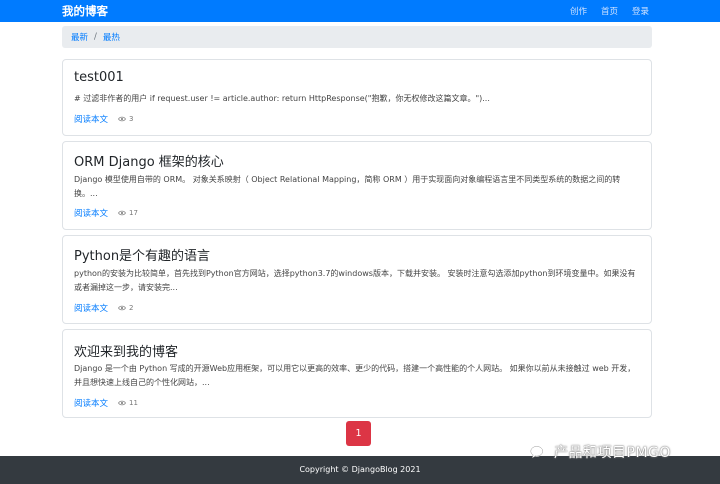 The height and width of the screenshot is (484, 720). What do you see at coordinates (111, 37) in the screenshot?
I see `breadcrumb-hottest: 最热` at bounding box center [111, 37].